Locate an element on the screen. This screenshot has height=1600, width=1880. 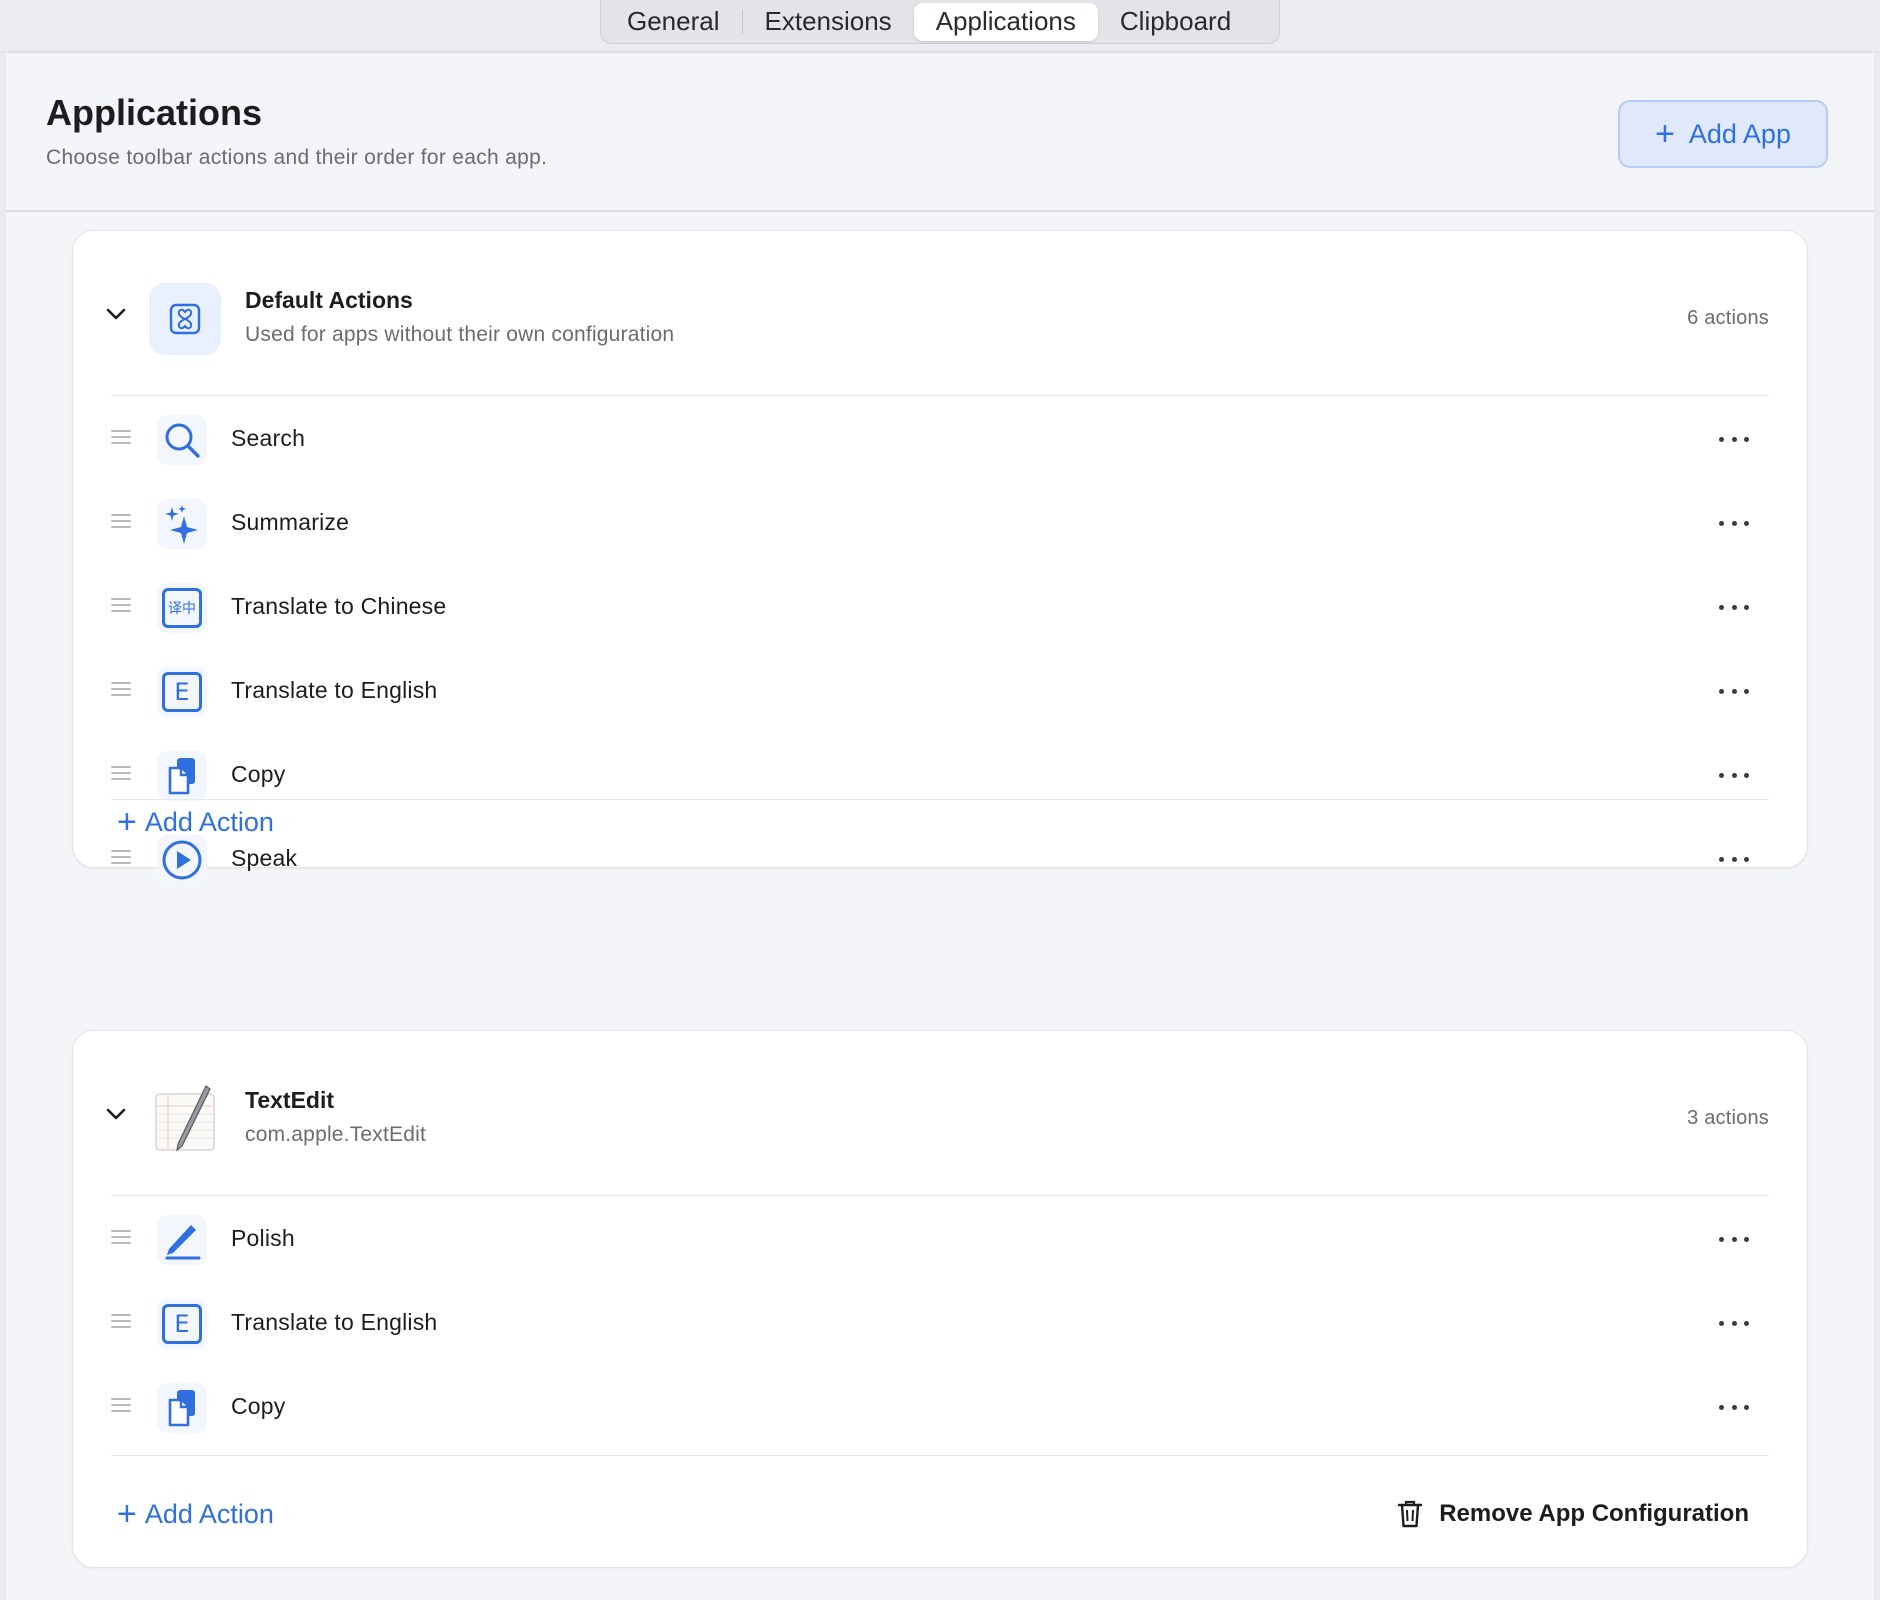
card-subtitle: com.apple.TextEdit is located at coordinates (336, 1134).